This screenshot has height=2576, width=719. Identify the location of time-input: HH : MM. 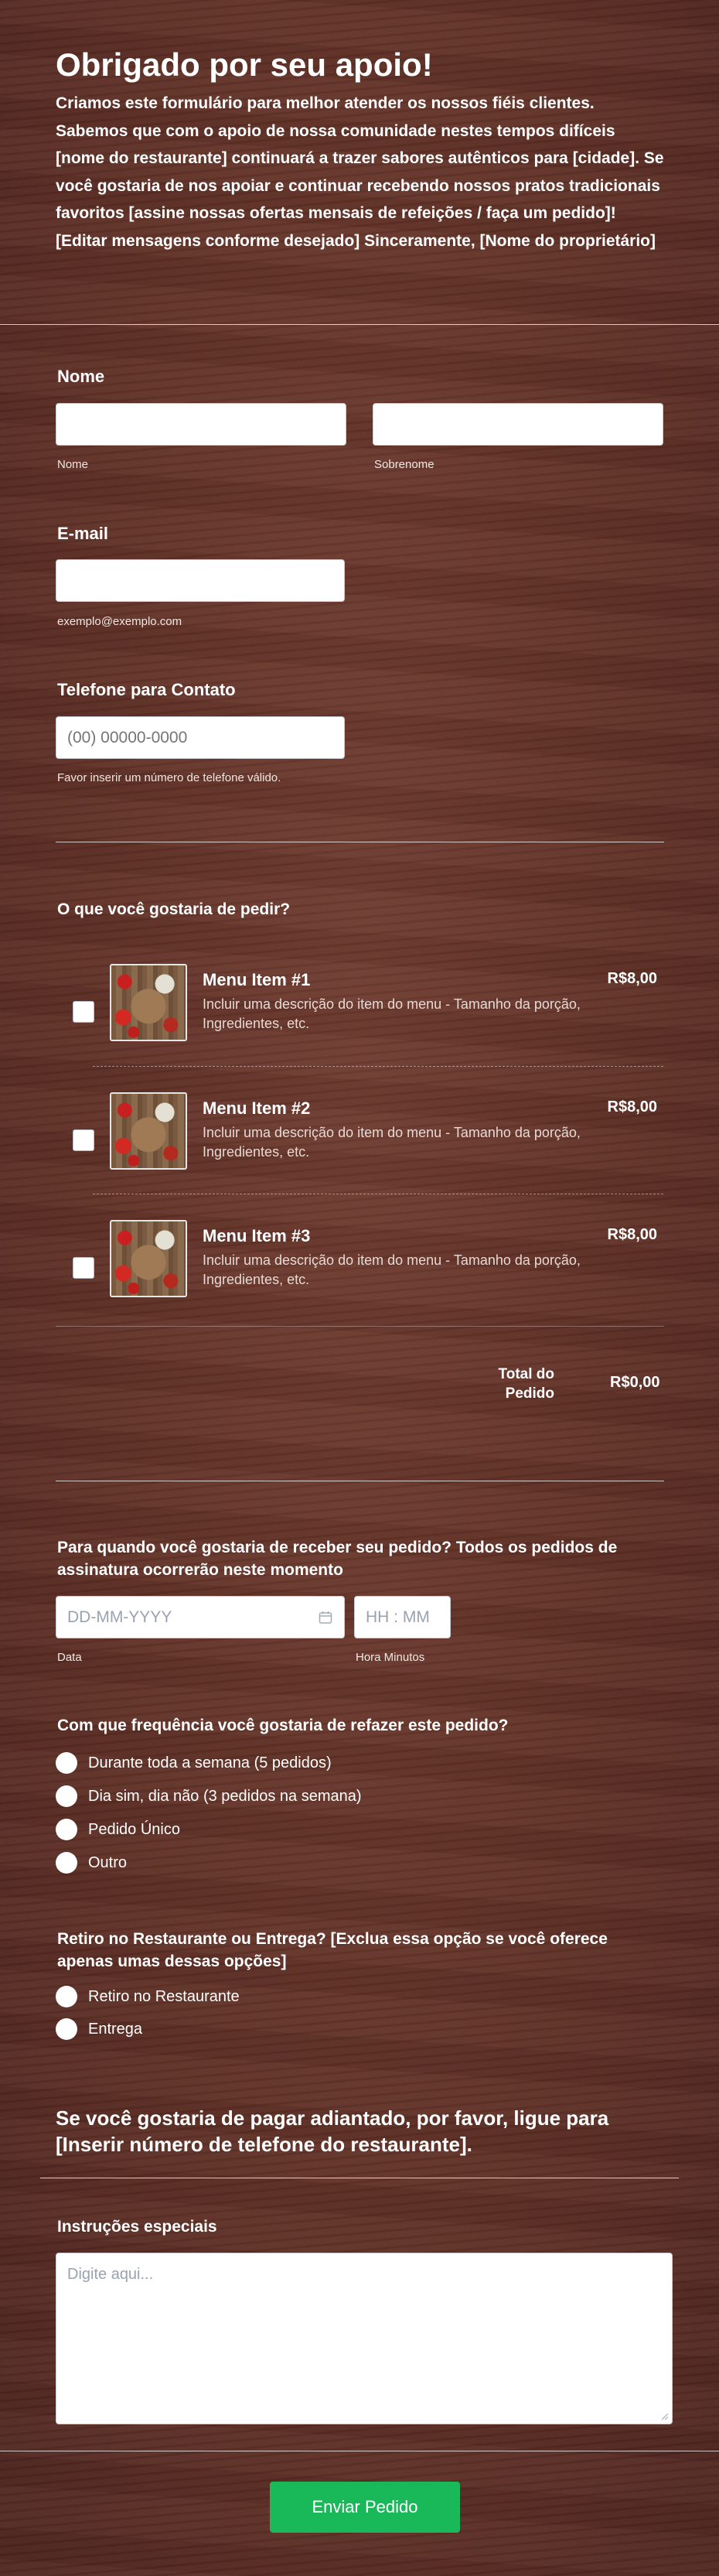
(403, 1617).